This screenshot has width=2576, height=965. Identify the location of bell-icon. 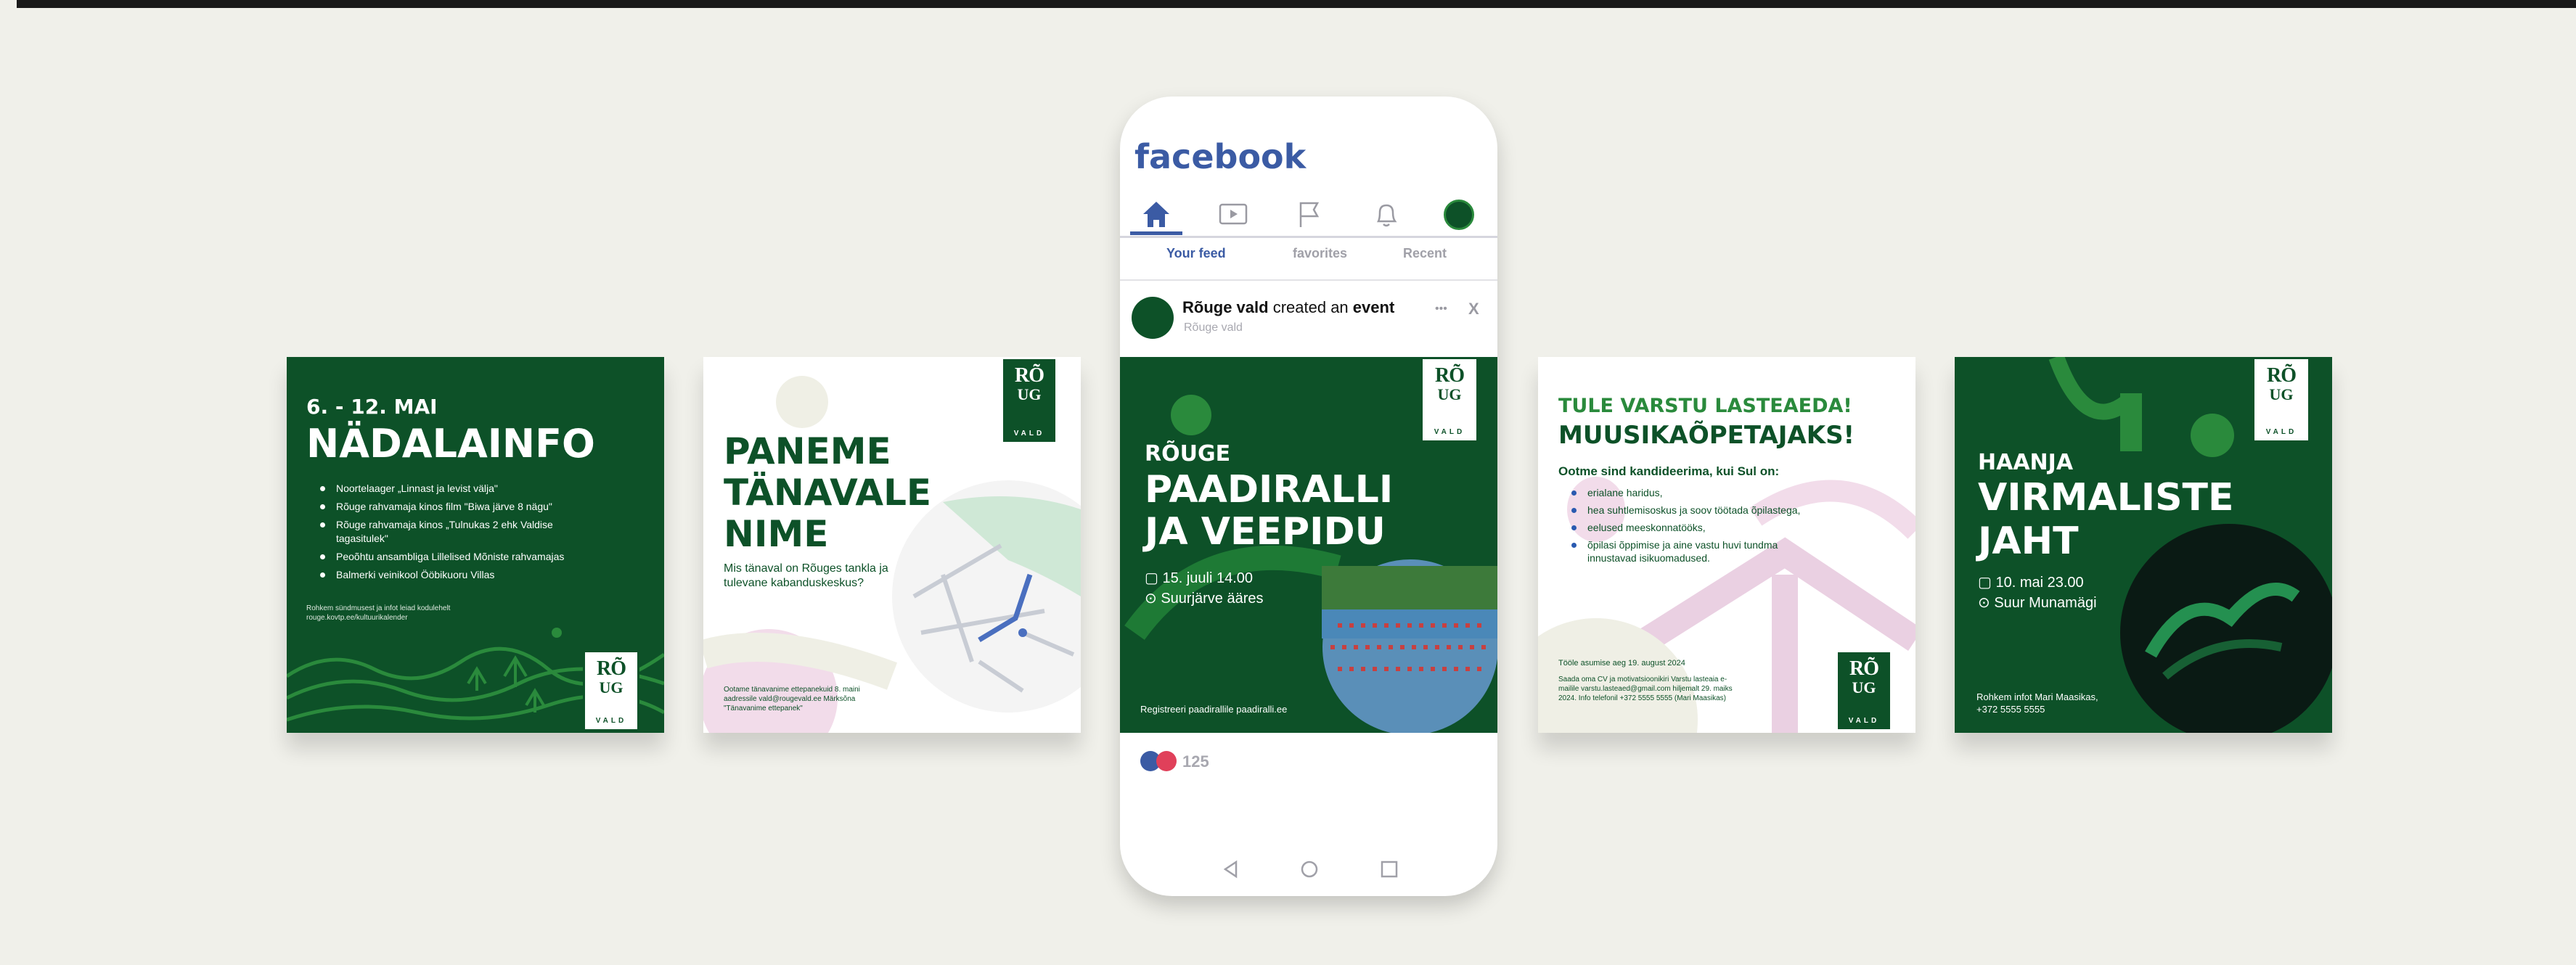
(1386, 215).